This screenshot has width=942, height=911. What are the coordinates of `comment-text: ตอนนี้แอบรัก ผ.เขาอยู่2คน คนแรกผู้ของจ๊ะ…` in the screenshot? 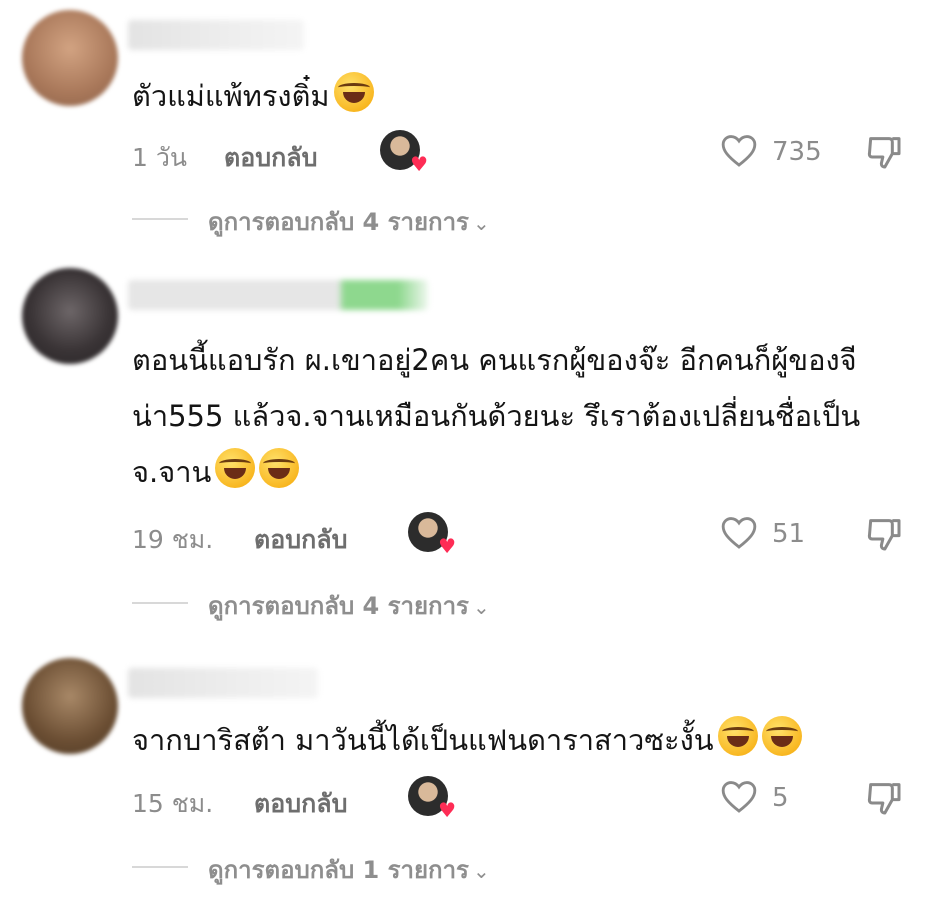 It's located at (496, 416).